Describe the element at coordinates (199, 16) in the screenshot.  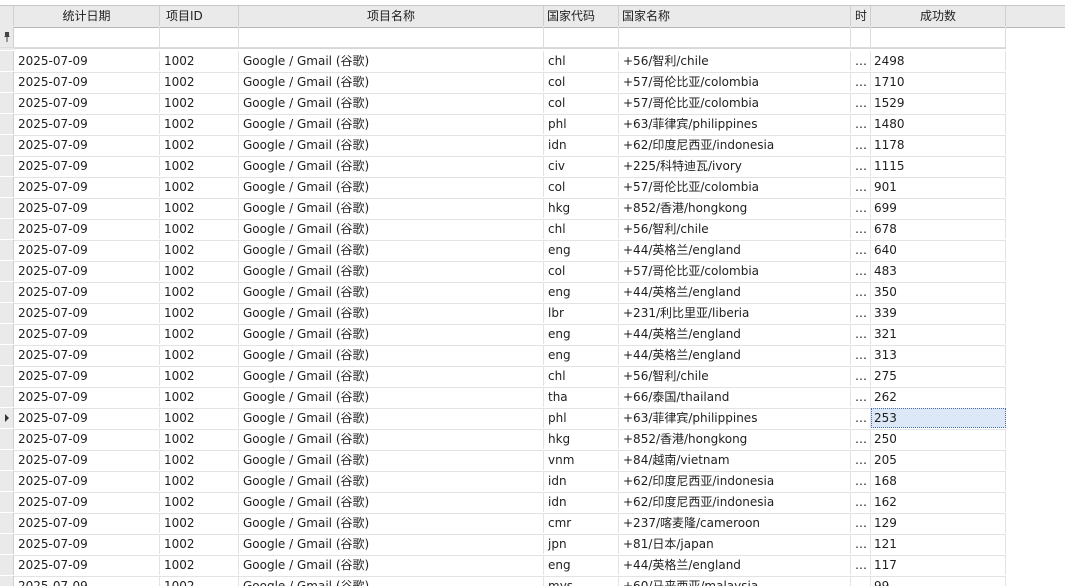
I see `column-header-project-id: 项目ID` at that location.